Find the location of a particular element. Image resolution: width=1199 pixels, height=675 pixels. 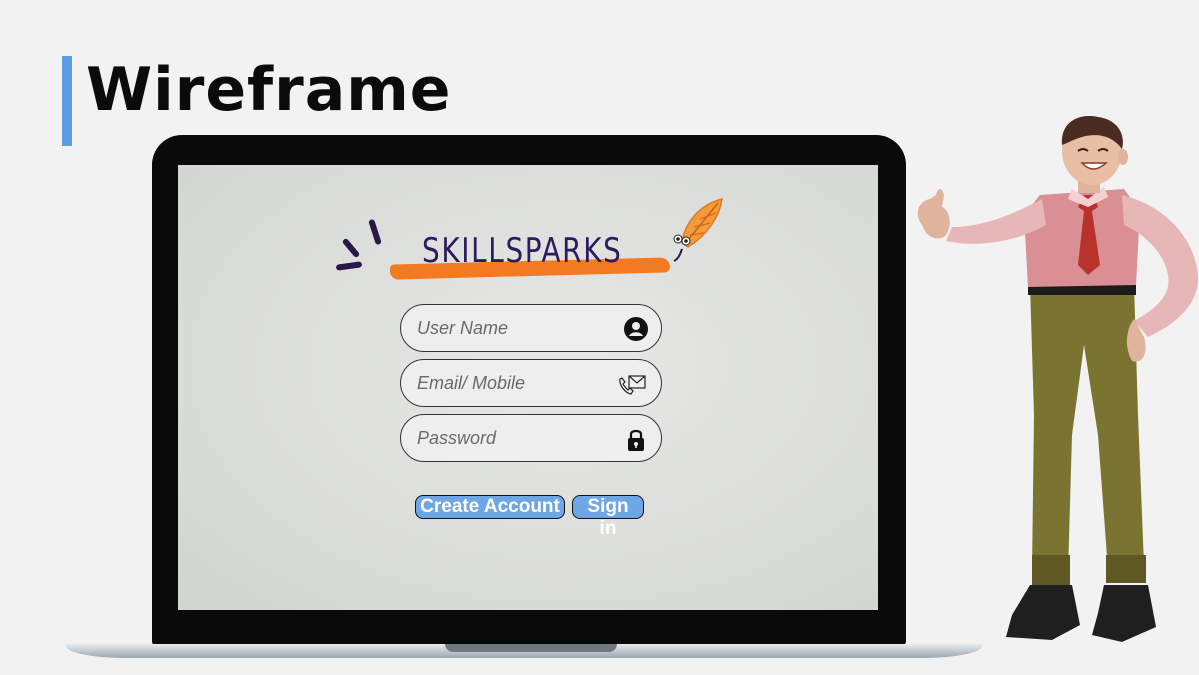

phone-mail-icon is located at coordinates (632, 385).